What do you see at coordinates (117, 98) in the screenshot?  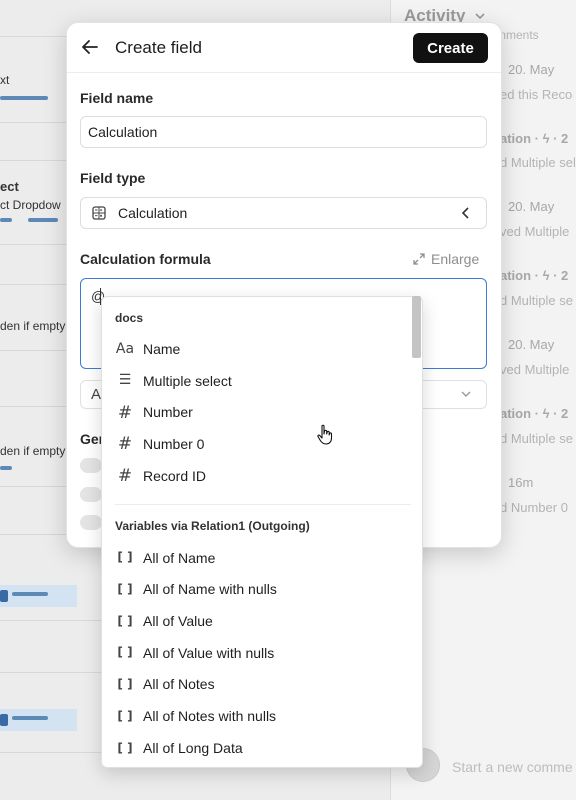 I see `field-name-label: Field name` at bounding box center [117, 98].